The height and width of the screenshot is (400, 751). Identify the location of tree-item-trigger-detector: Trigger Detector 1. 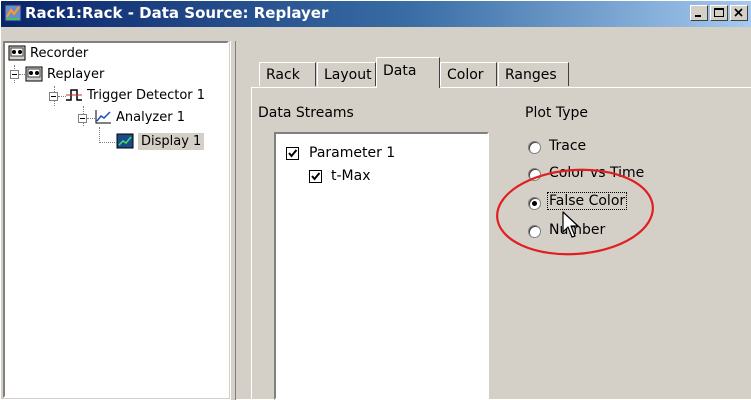
(135, 95).